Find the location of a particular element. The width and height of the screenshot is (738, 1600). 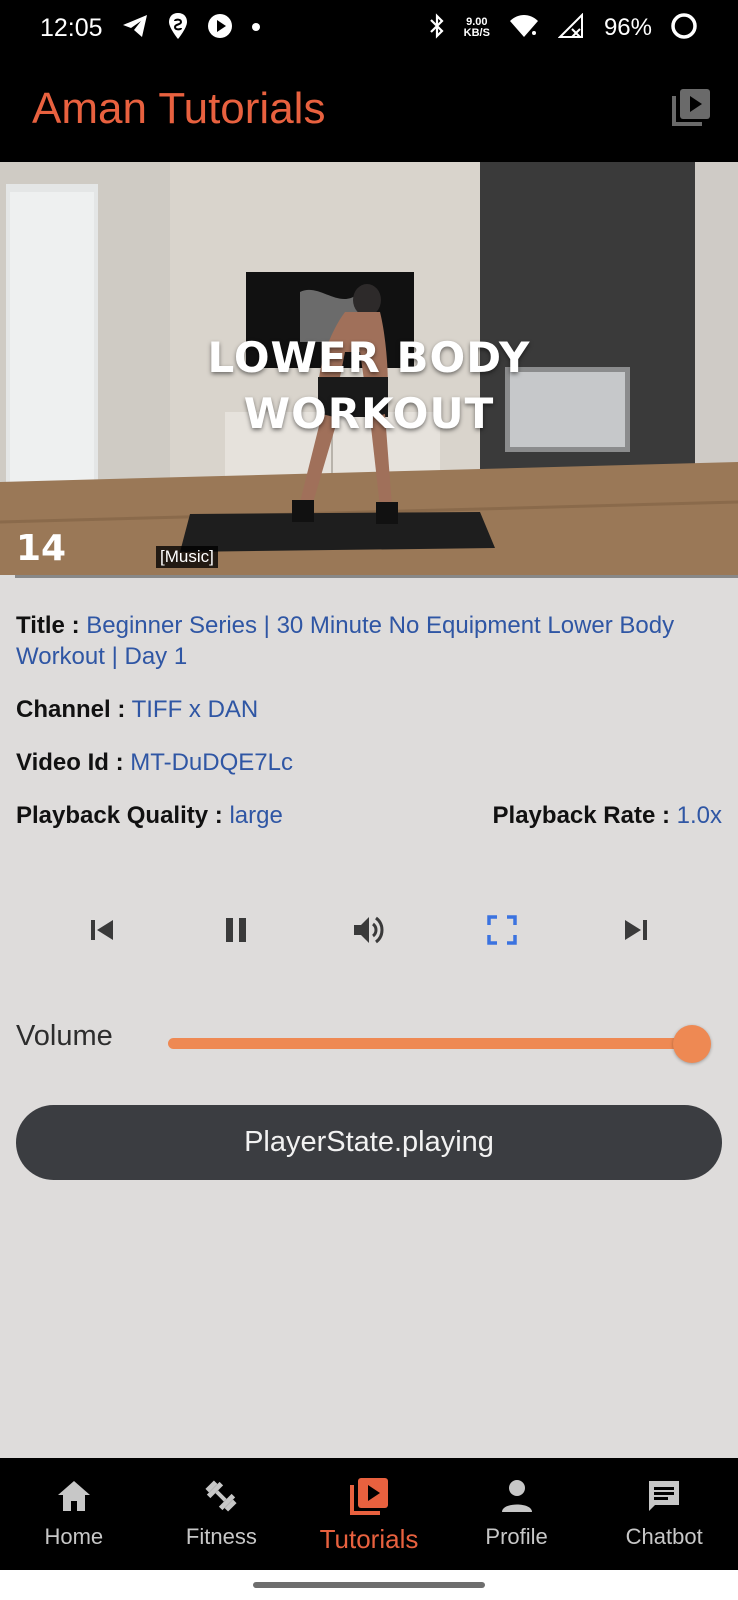

gesture-bar is located at coordinates (369, 1585).